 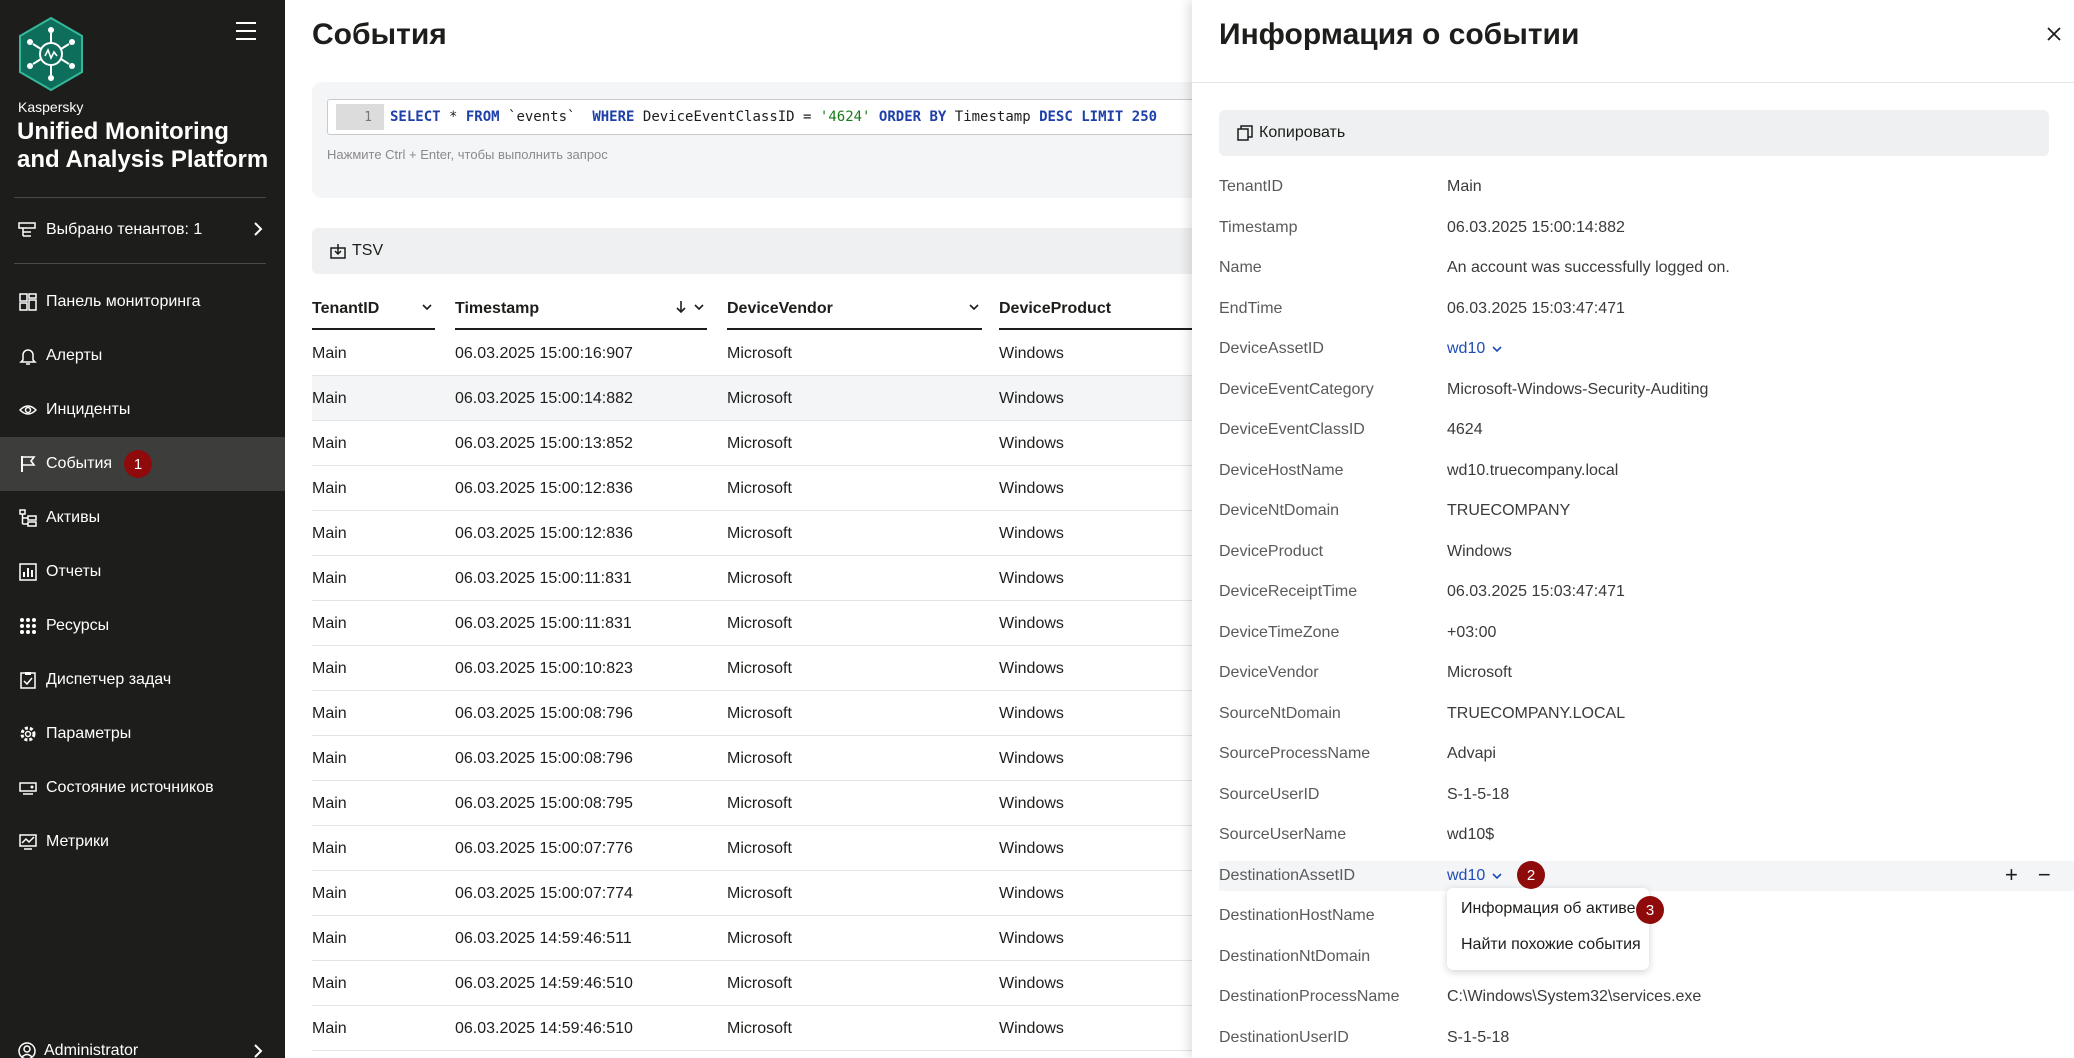 What do you see at coordinates (1297, 915) in the screenshot?
I see `field-key: DestinationHostName` at bounding box center [1297, 915].